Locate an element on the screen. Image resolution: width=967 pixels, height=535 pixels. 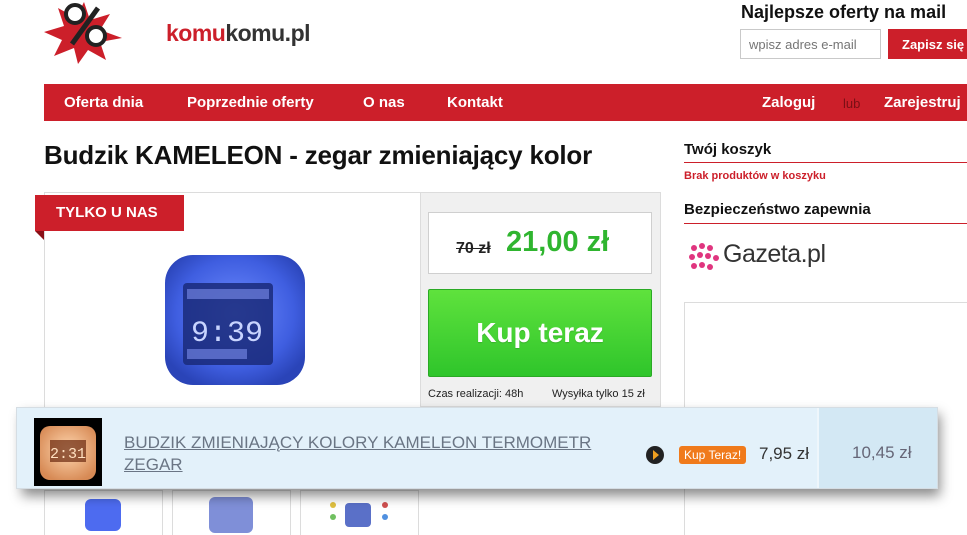
popup-price: 7,95 zł is located at coordinates (784, 453).